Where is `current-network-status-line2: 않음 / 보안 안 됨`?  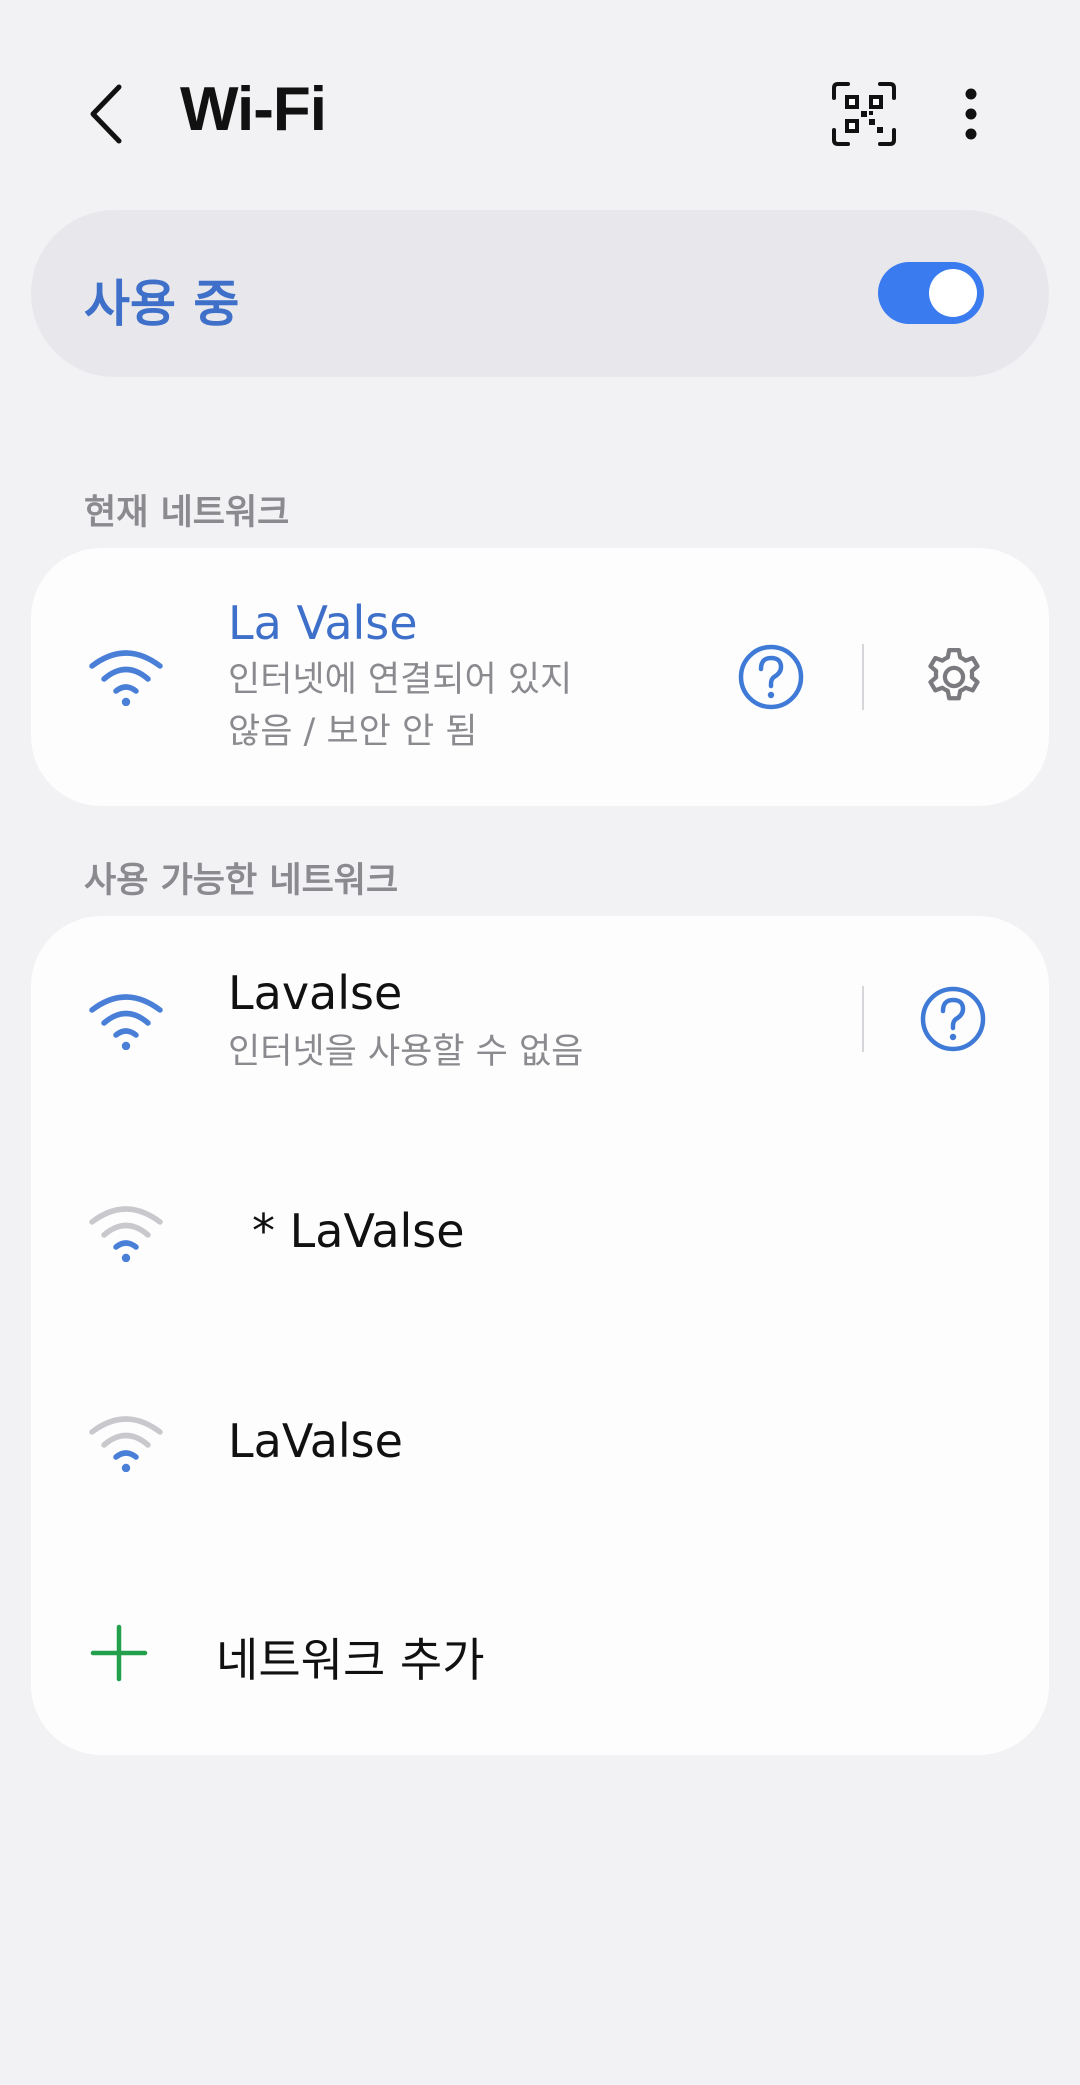
current-network-status-line2: 않음 / 보안 안 됨 is located at coordinates (353, 732).